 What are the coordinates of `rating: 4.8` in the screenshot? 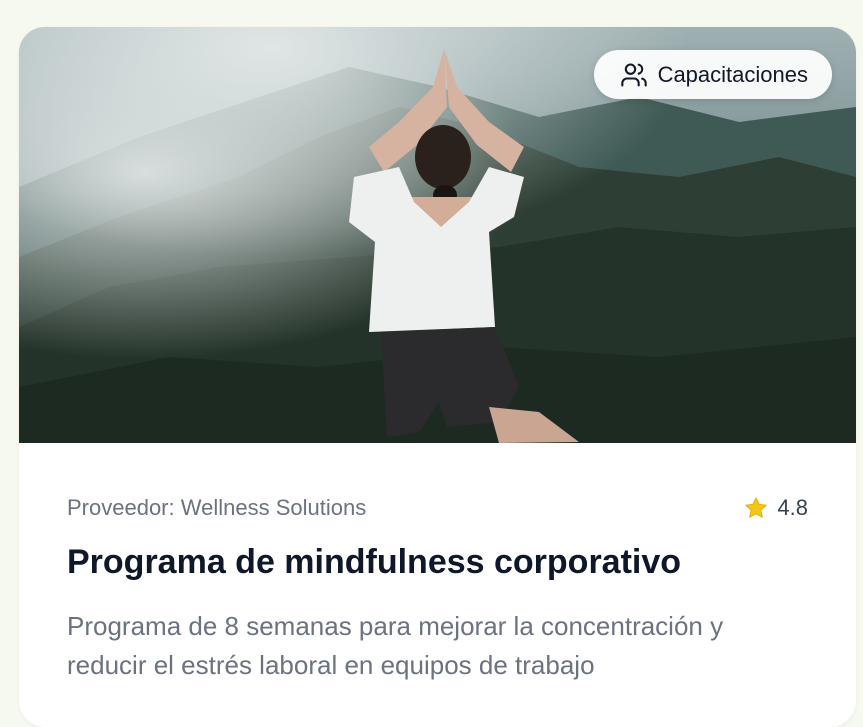 It's located at (775, 508).